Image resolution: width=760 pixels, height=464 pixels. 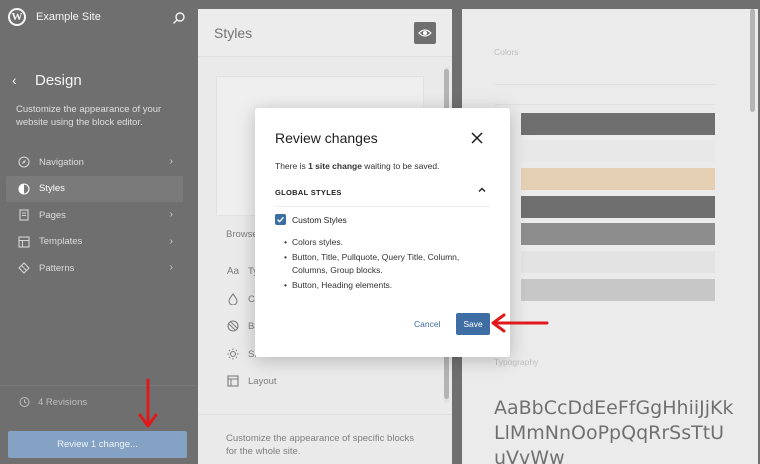 What do you see at coordinates (427, 324) in the screenshot?
I see `cancel-button: Cancel` at bounding box center [427, 324].